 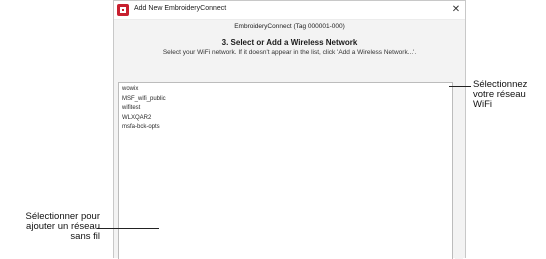 What do you see at coordinates (128, 228) in the screenshot?
I see `callout-line-left` at bounding box center [128, 228].